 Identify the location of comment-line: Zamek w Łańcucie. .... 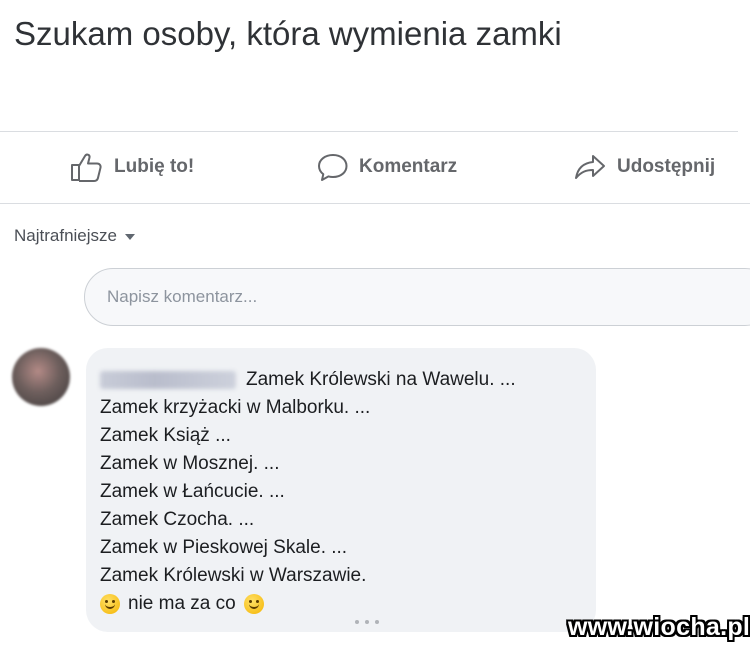
(341, 492).